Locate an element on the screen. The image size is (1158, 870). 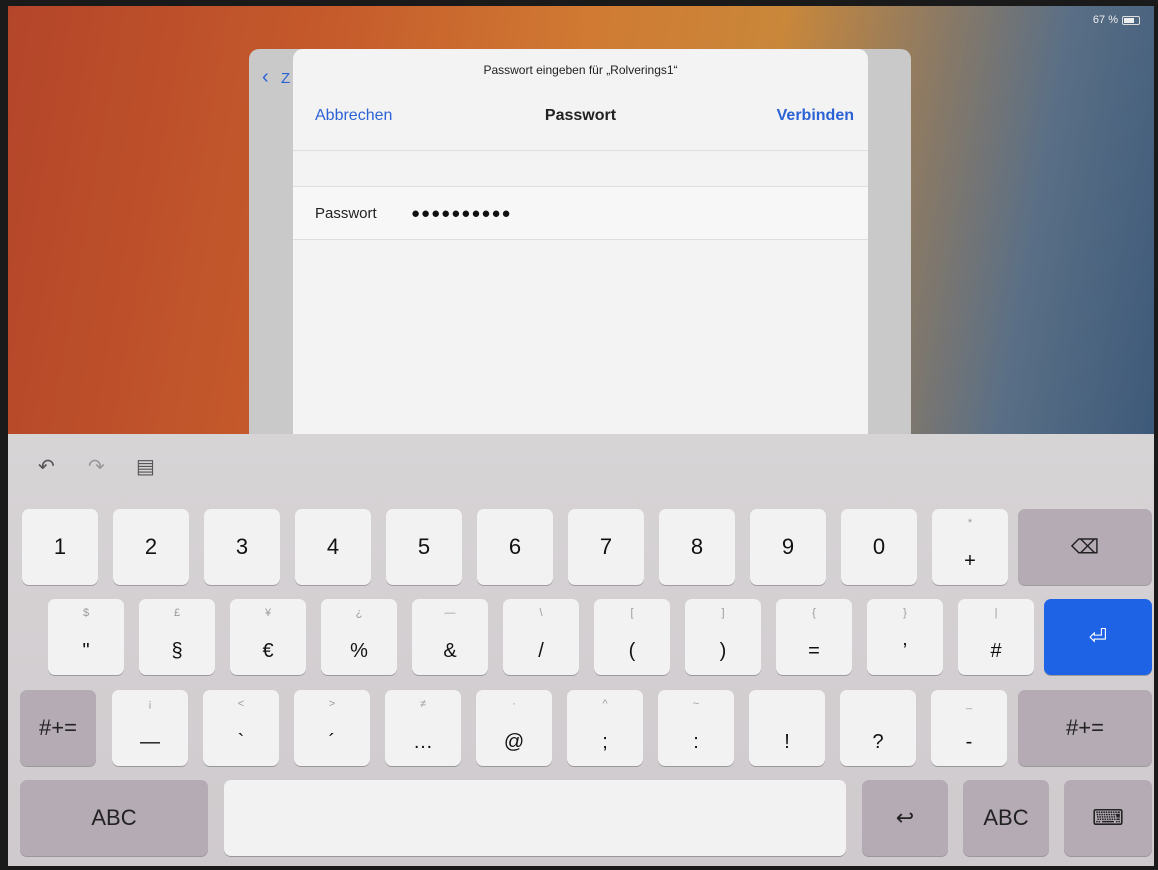
key-4-row3: · @ is located at coordinates (514, 728).